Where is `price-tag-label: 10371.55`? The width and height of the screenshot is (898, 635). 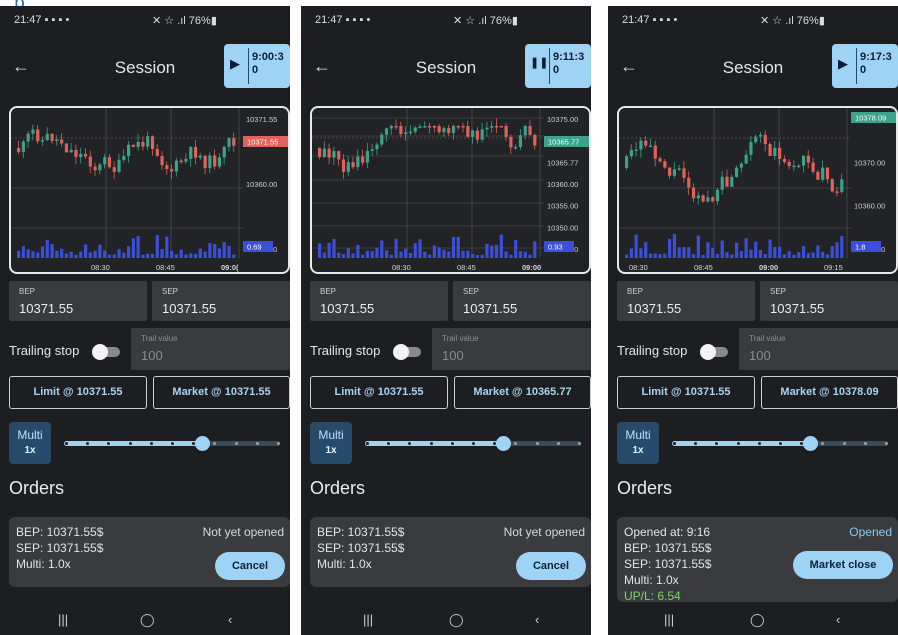 price-tag-label: 10371.55 is located at coordinates (262, 142).